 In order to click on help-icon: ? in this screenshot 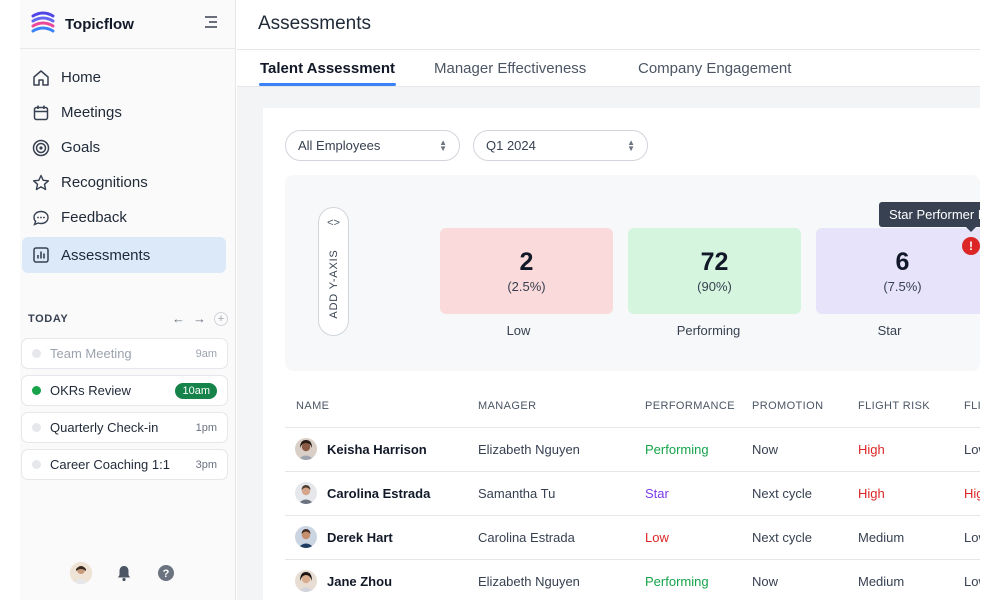, I will do `click(166, 573)`.